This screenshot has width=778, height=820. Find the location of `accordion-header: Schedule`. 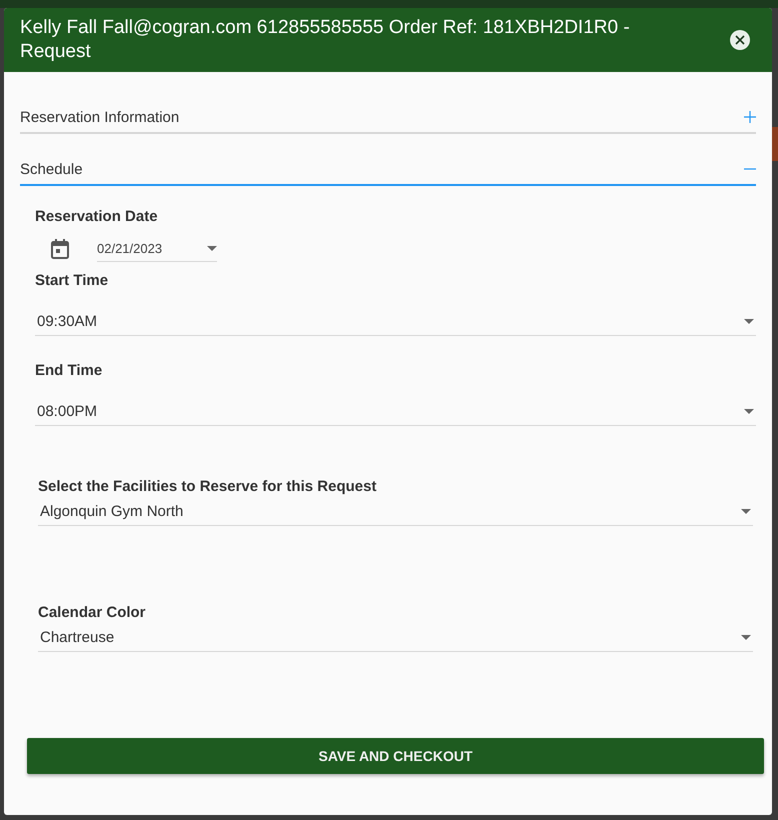

accordion-header: Schedule is located at coordinates (388, 170).